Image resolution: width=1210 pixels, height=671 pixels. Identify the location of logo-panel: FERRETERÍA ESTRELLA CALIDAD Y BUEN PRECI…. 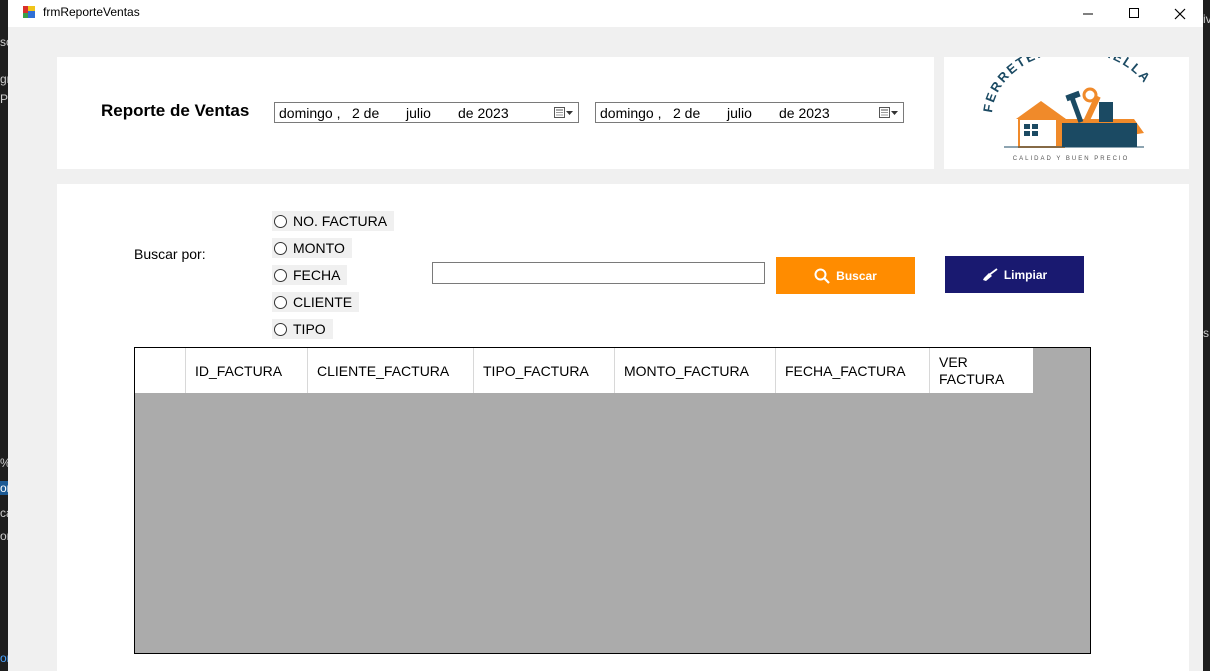
(1066, 104).